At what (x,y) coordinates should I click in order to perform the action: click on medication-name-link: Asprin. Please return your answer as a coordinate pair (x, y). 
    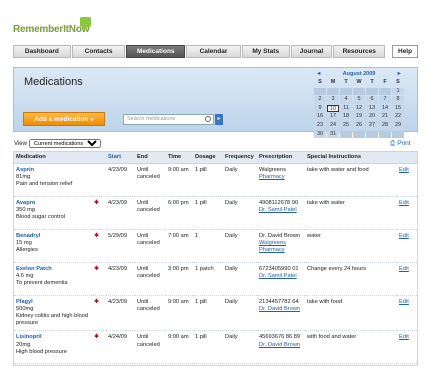
    Looking at the image, I should click on (53, 170).